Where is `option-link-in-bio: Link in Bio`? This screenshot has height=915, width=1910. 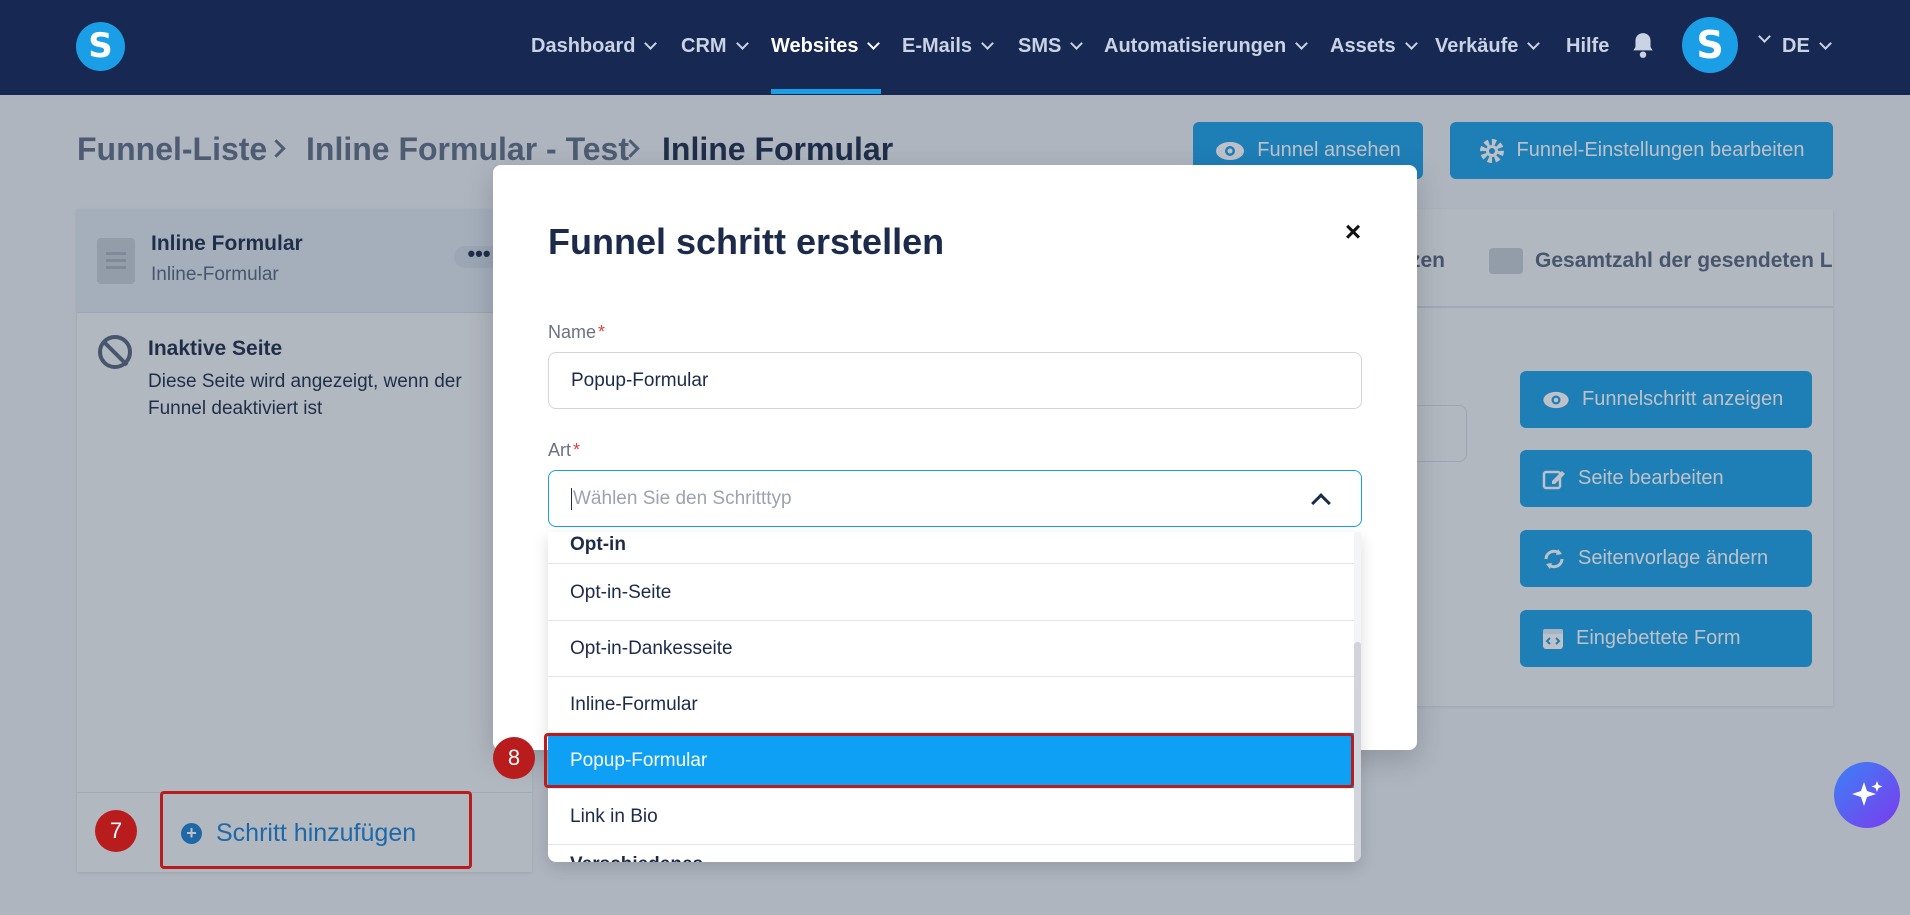
option-link-in-bio: Link in Bio is located at coordinates (951, 817).